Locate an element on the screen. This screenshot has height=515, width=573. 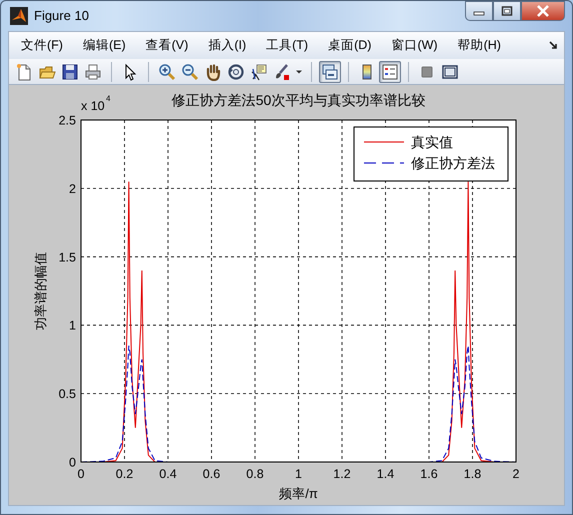
tick-label: 2.5 is located at coordinates (67, 121).